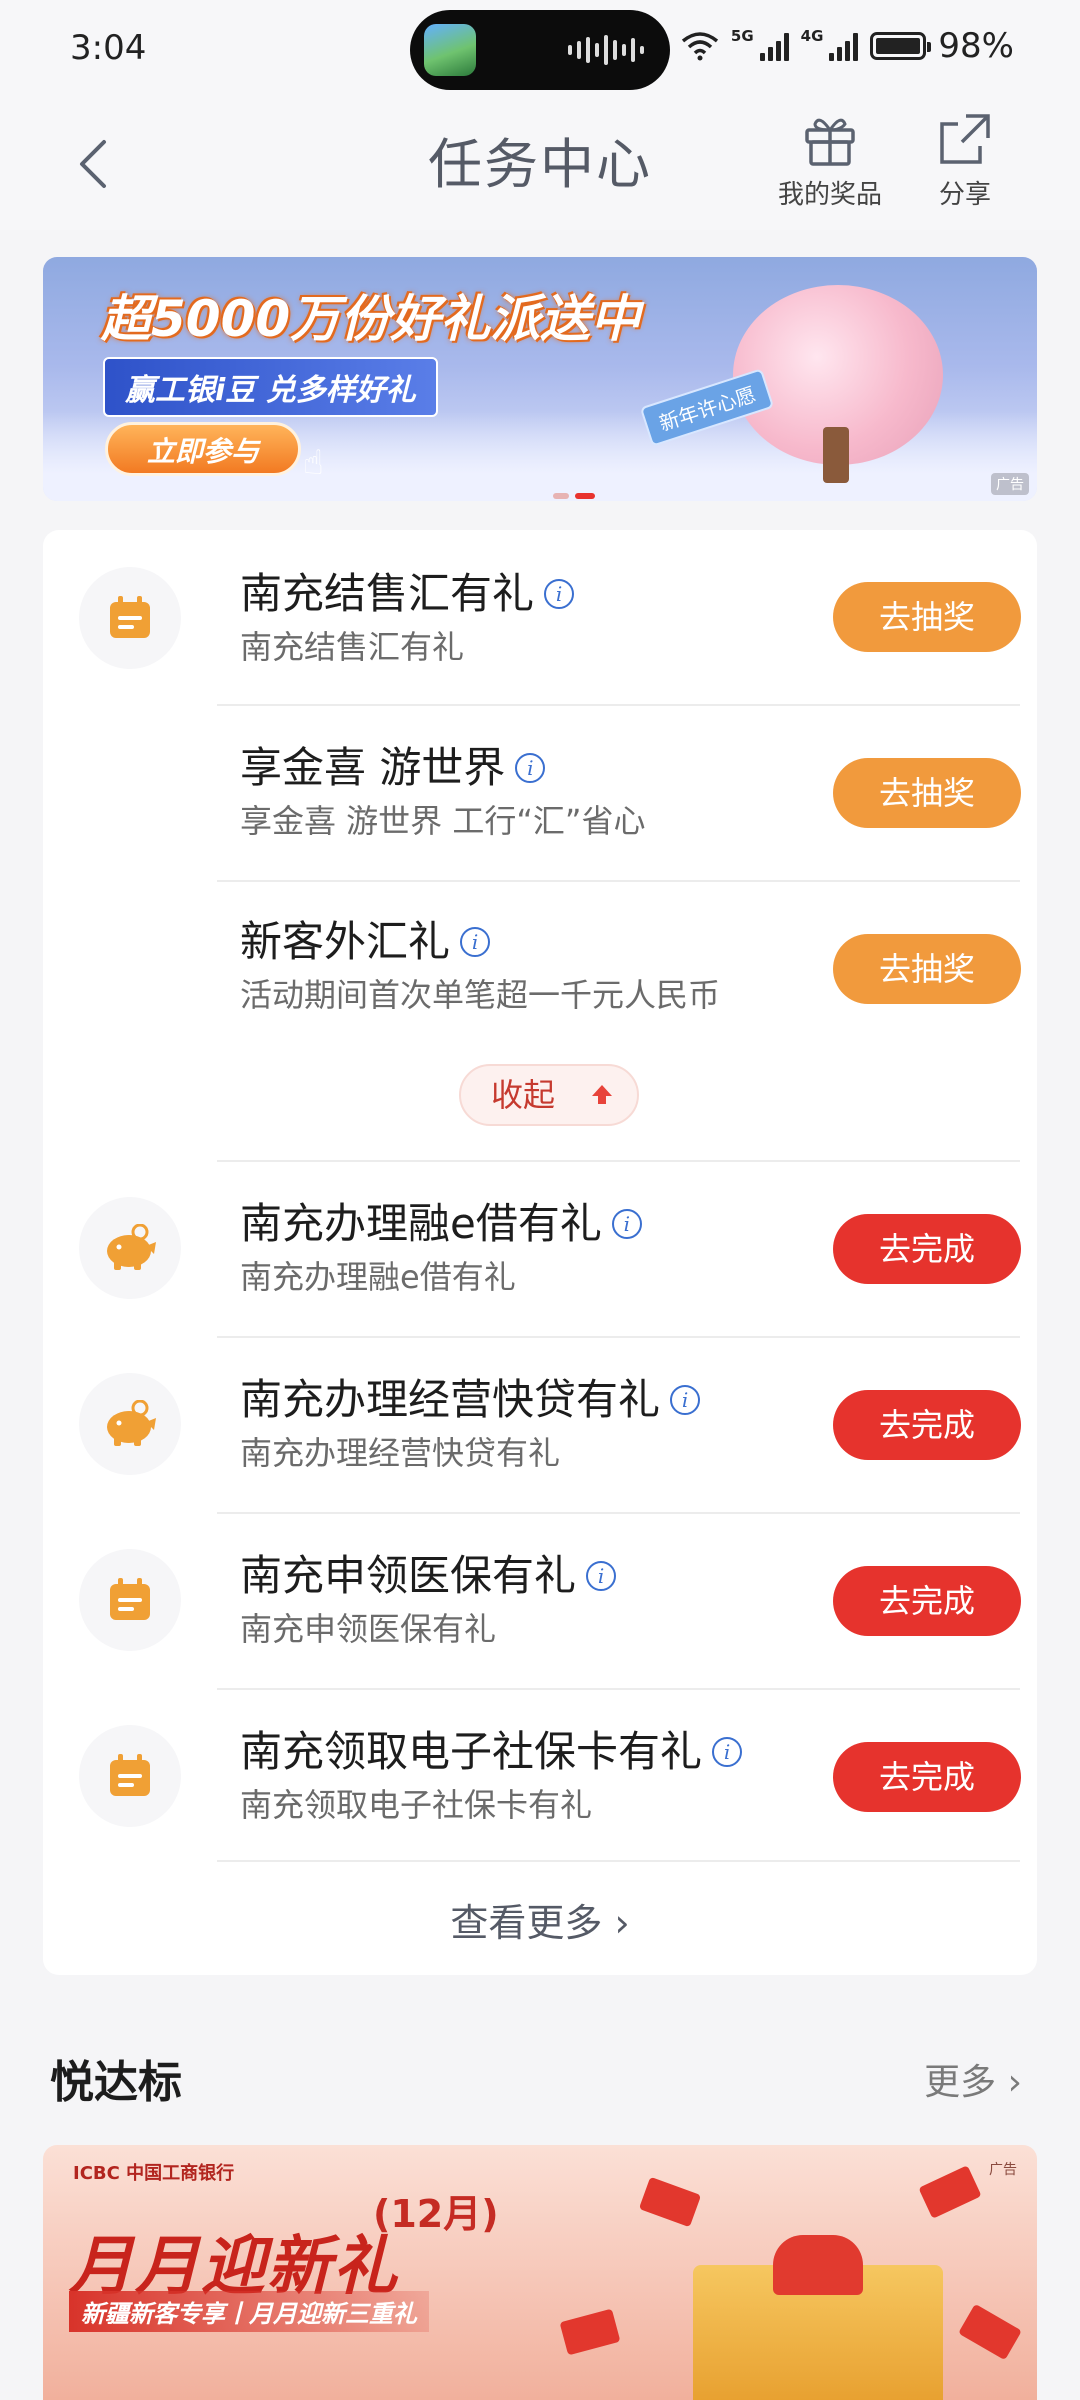 This screenshot has height=2400, width=1080. What do you see at coordinates (393, 764) in the screenshot?
I see `task-title: 享金喜 游世界 i` at bounding box center [393, 764].